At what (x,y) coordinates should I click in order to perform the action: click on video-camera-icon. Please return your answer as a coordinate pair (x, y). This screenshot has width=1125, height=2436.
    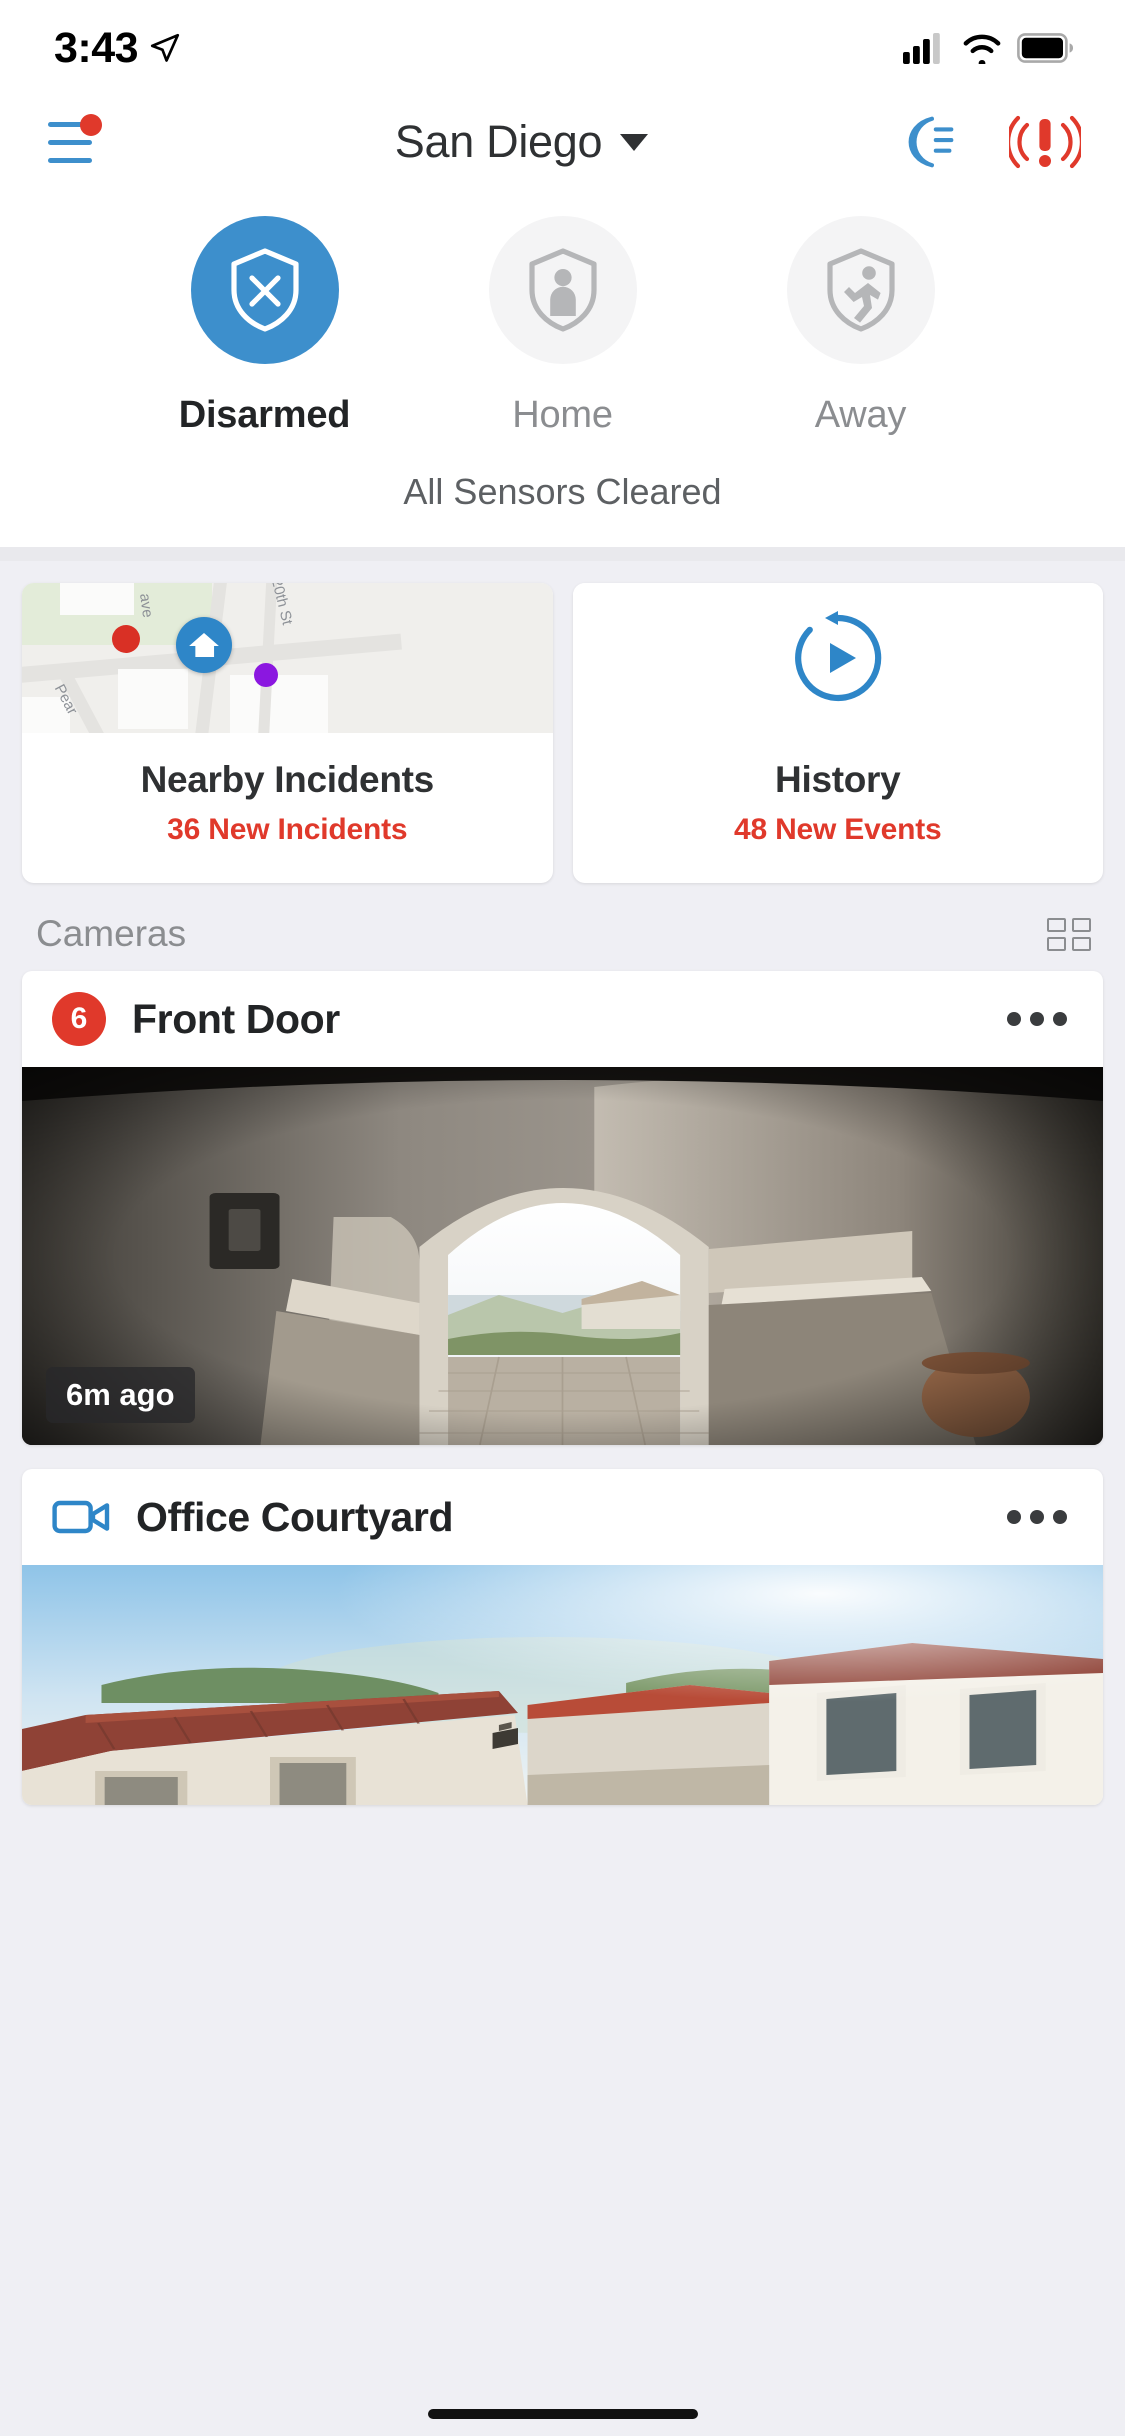
    Looking at the image, I should click on (81, 1517).